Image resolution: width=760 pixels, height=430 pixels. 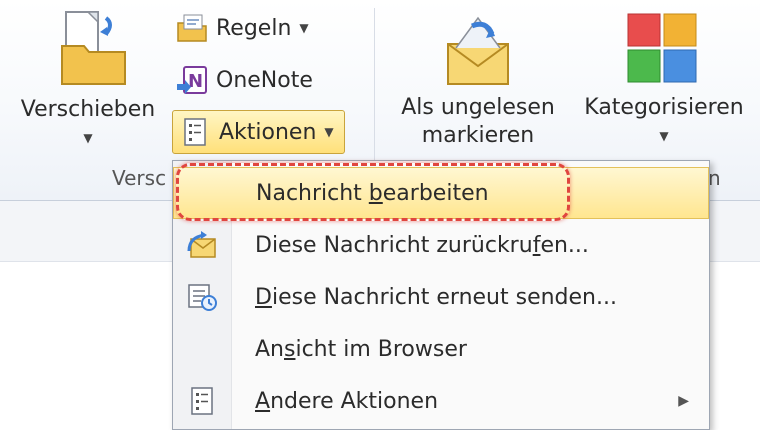 What do you see at coordinates (139, 178) in the screenshot?
I see `group-label-move: Versc` at bounding box center [139, 178].